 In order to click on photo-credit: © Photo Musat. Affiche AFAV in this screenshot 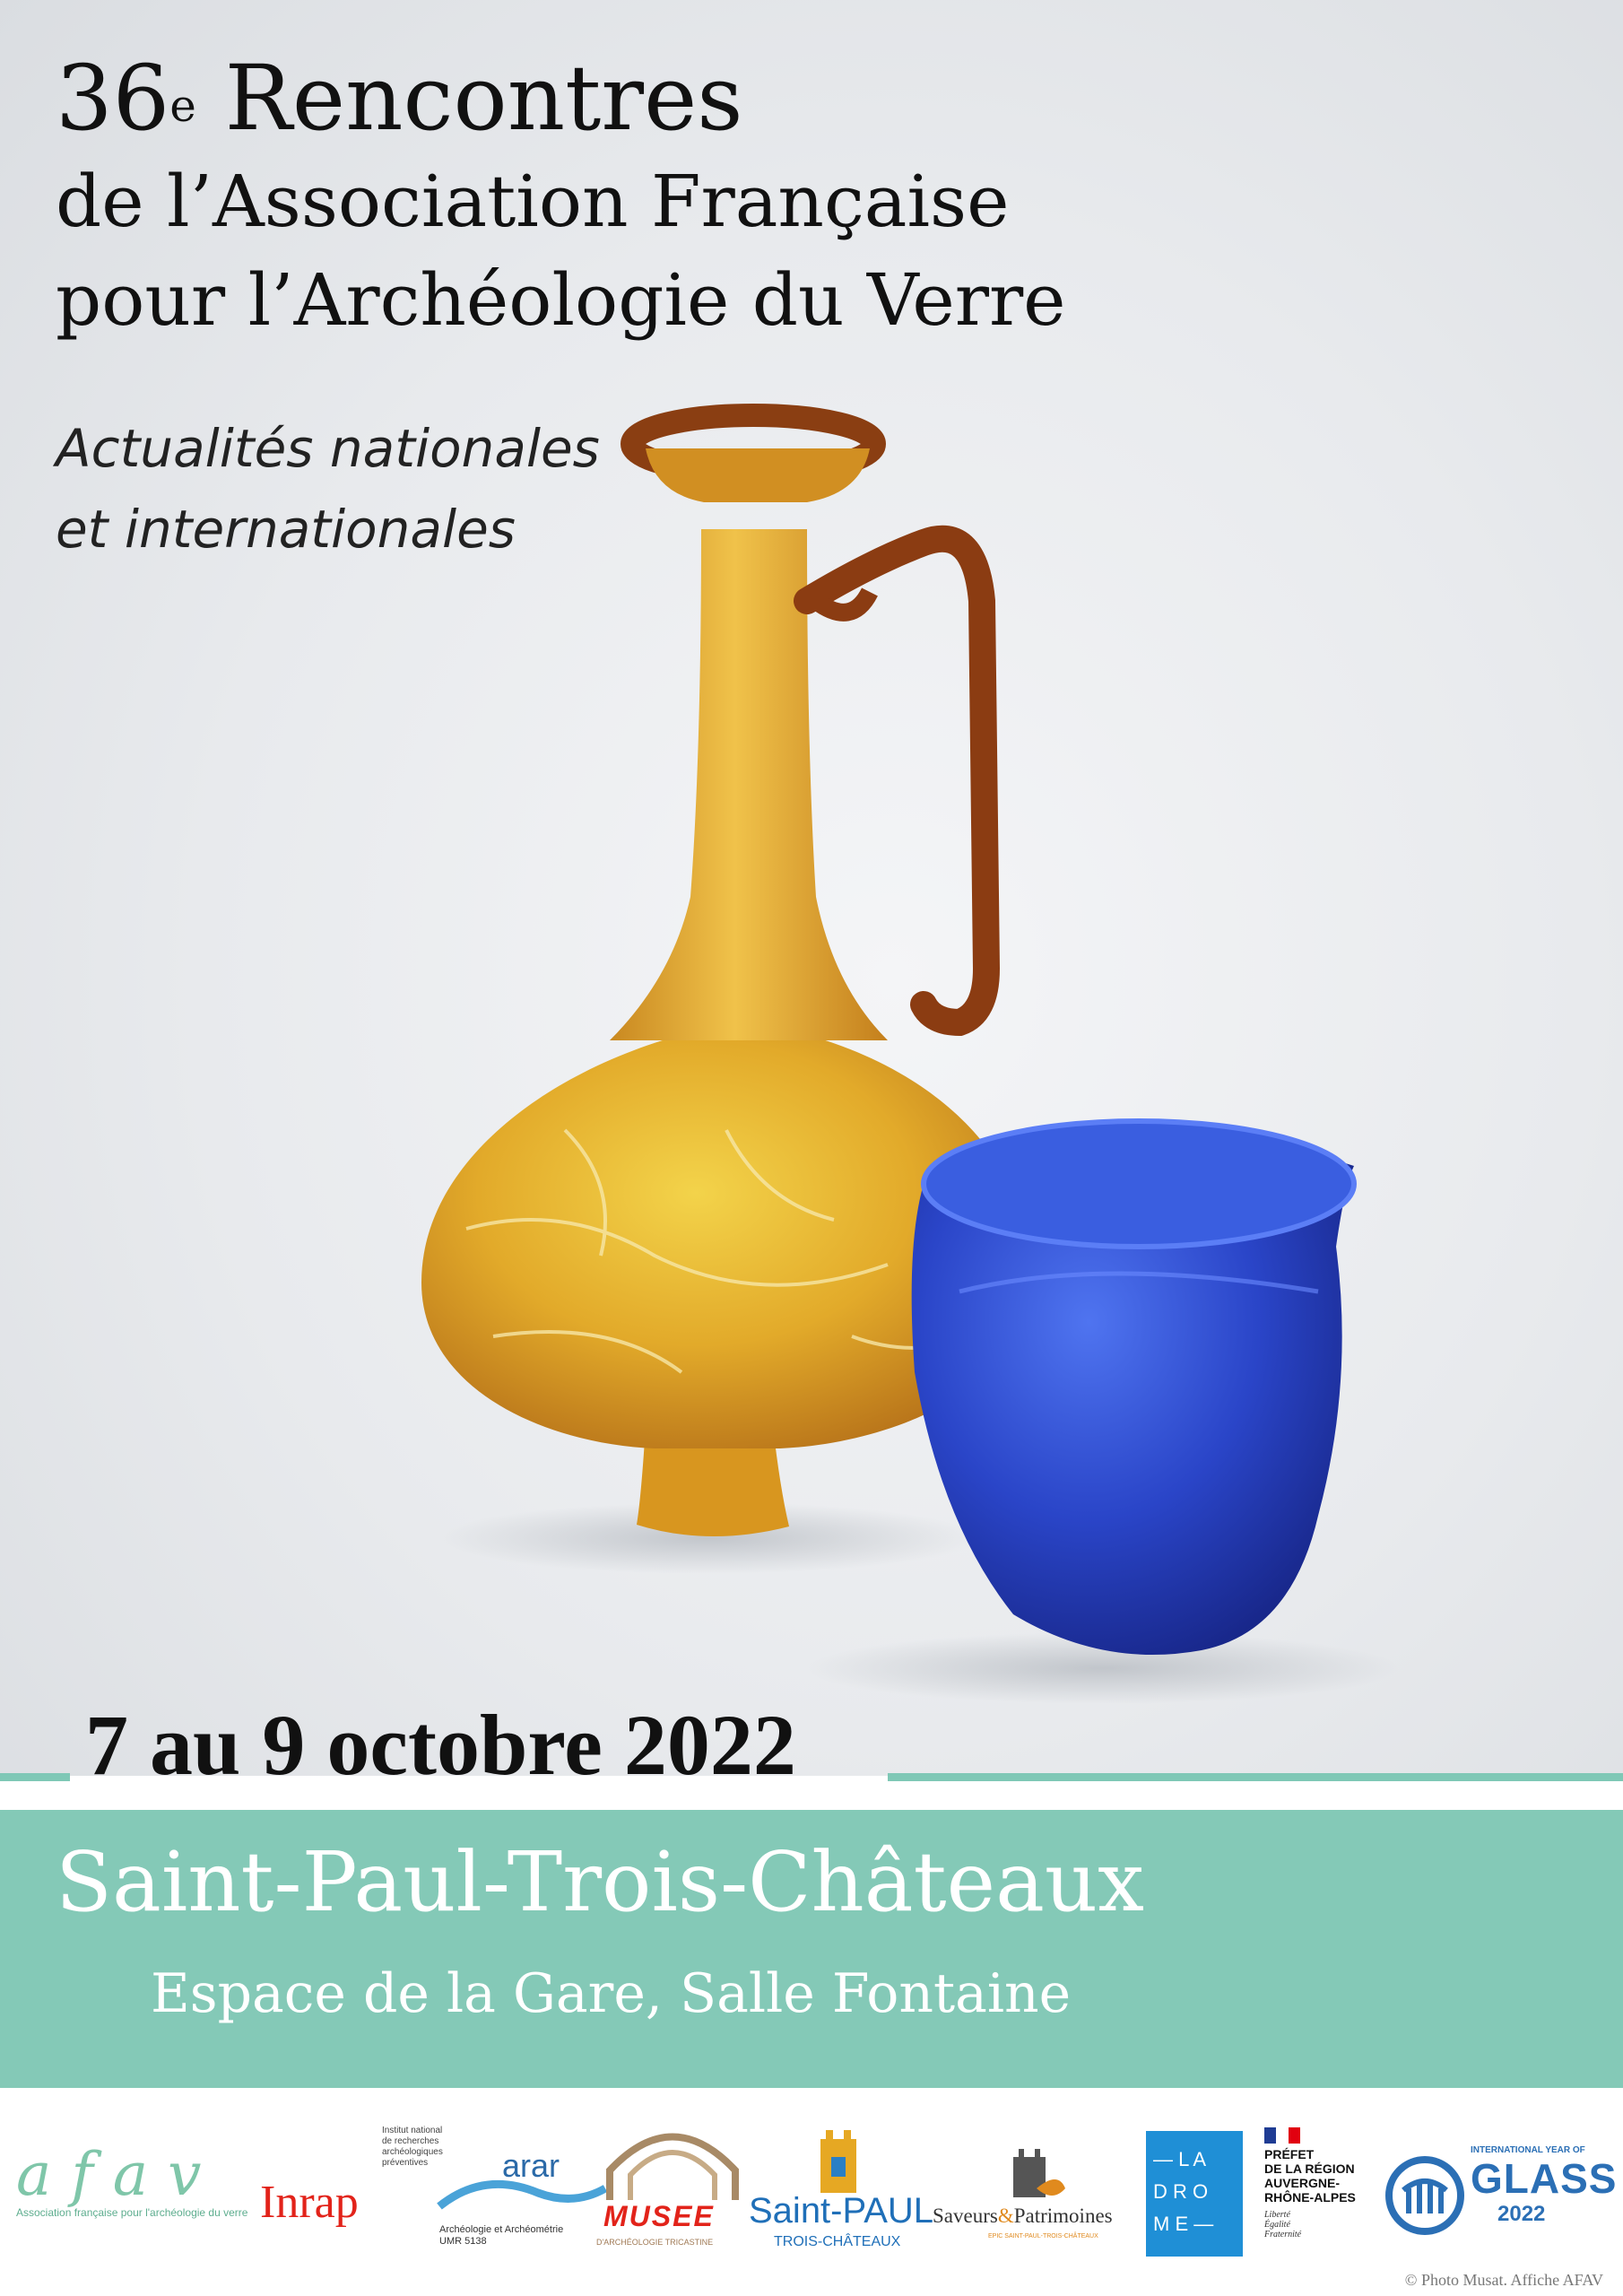, I will do `click(1503, 2280)`.